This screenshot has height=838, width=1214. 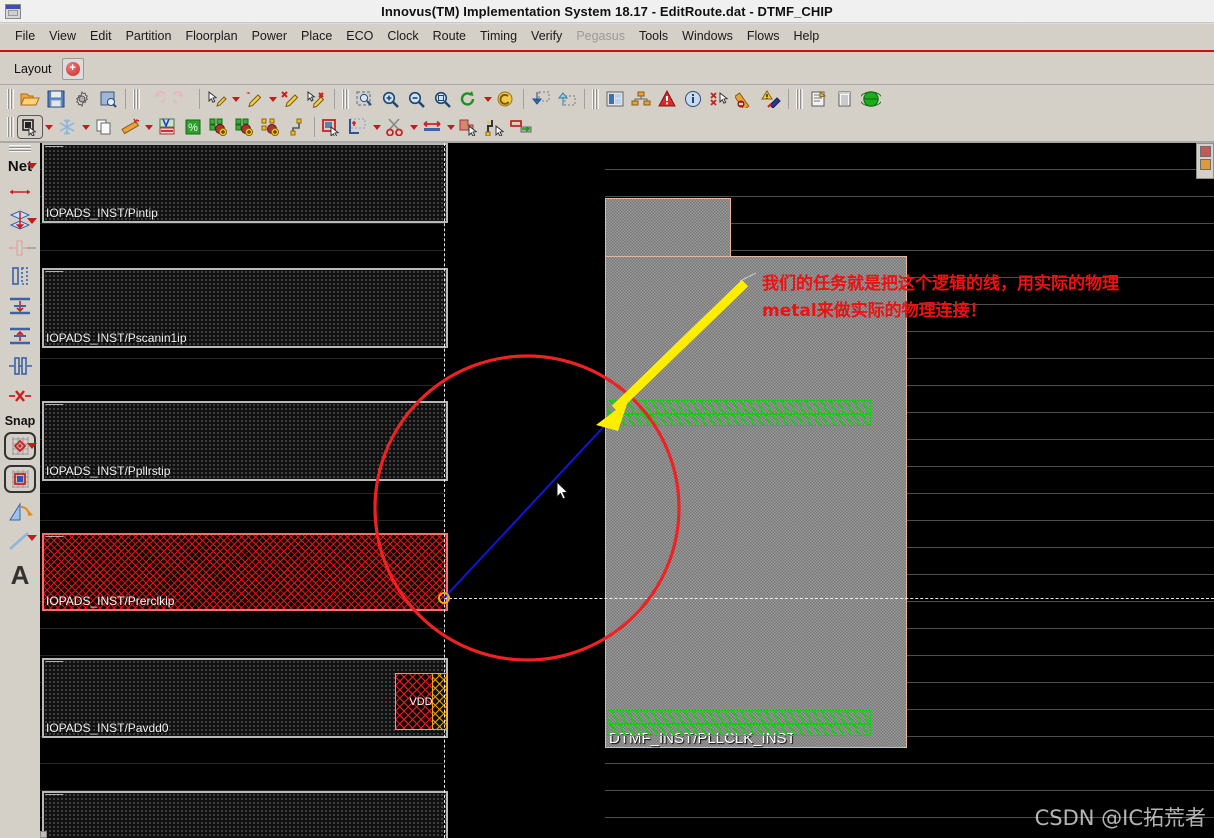 I want to click on menu-verify: Verify, so click(x=546, y=36).